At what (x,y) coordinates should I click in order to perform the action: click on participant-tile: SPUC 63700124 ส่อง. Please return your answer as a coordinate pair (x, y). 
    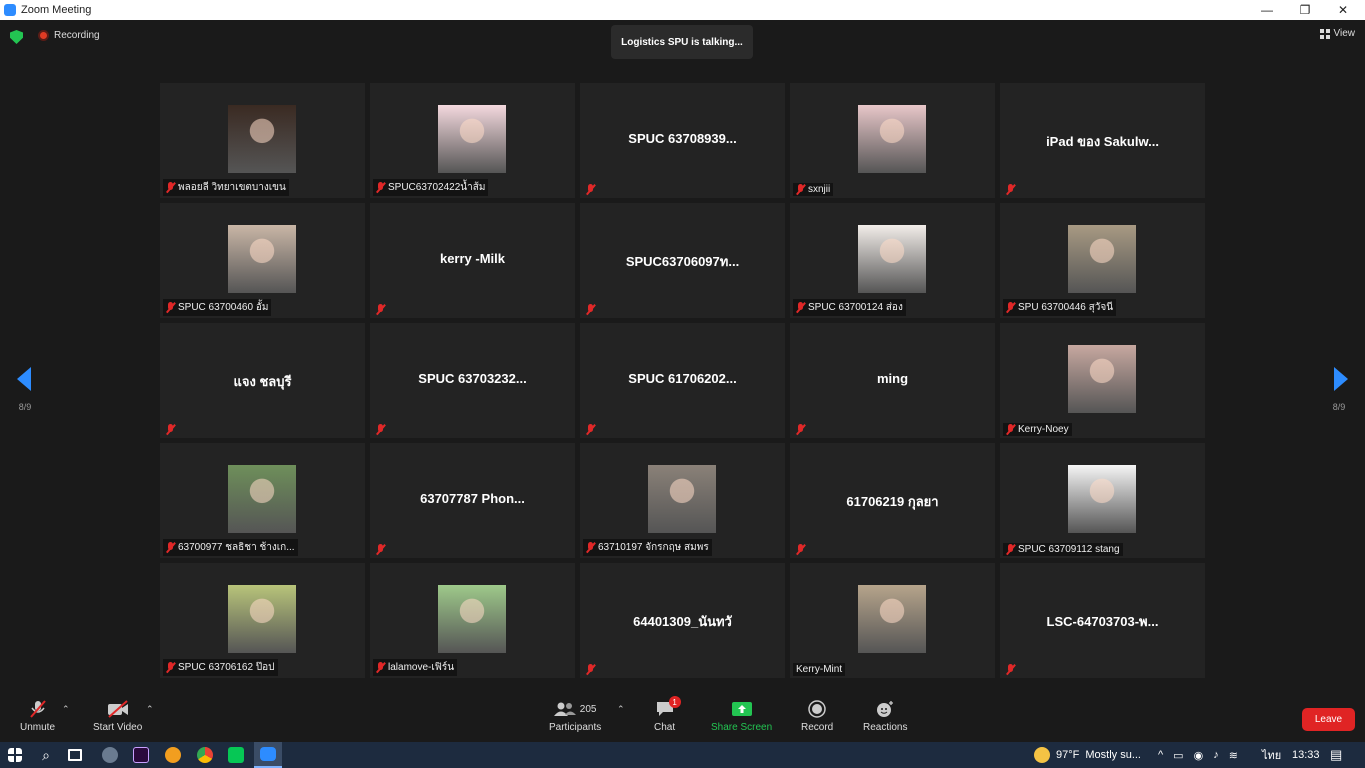
    Looking at the image, I should click on (892, 260).